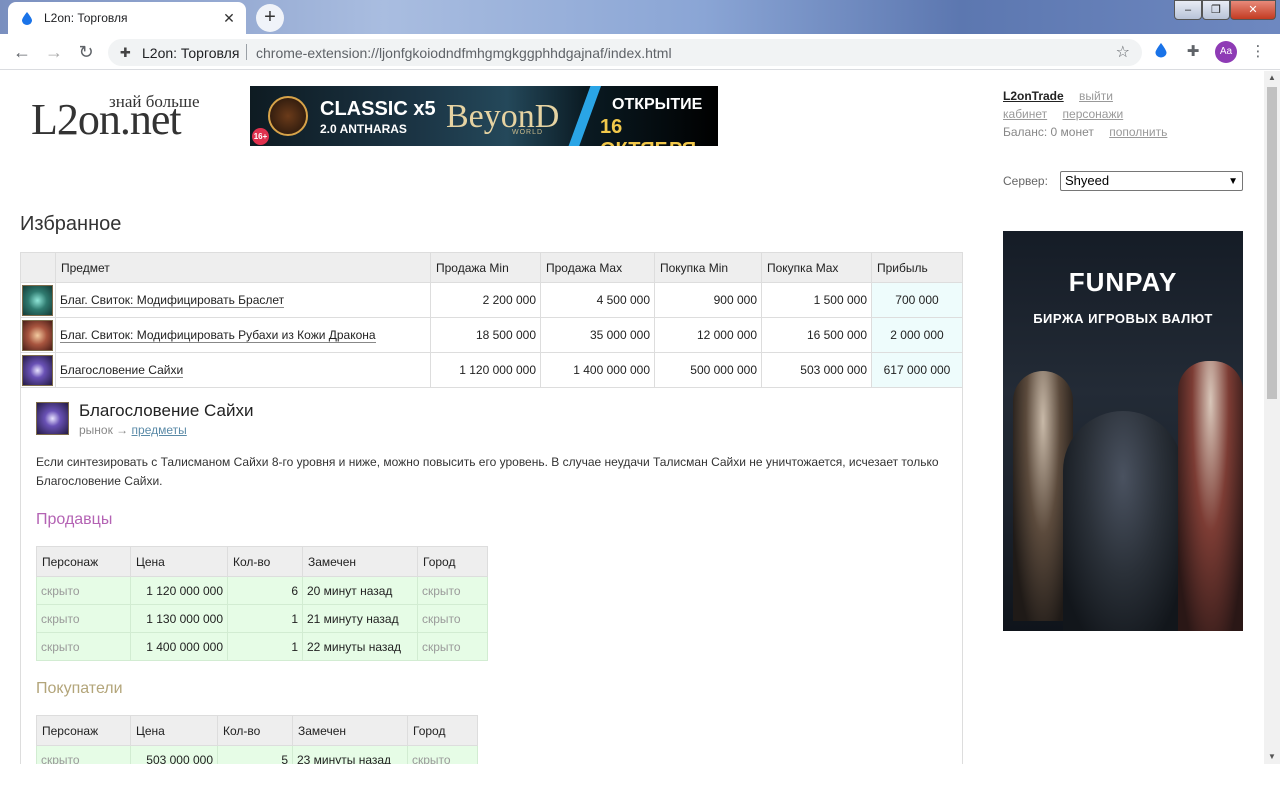  I want to click on breadcrumb-items-link: предметы, so click(159, 430).